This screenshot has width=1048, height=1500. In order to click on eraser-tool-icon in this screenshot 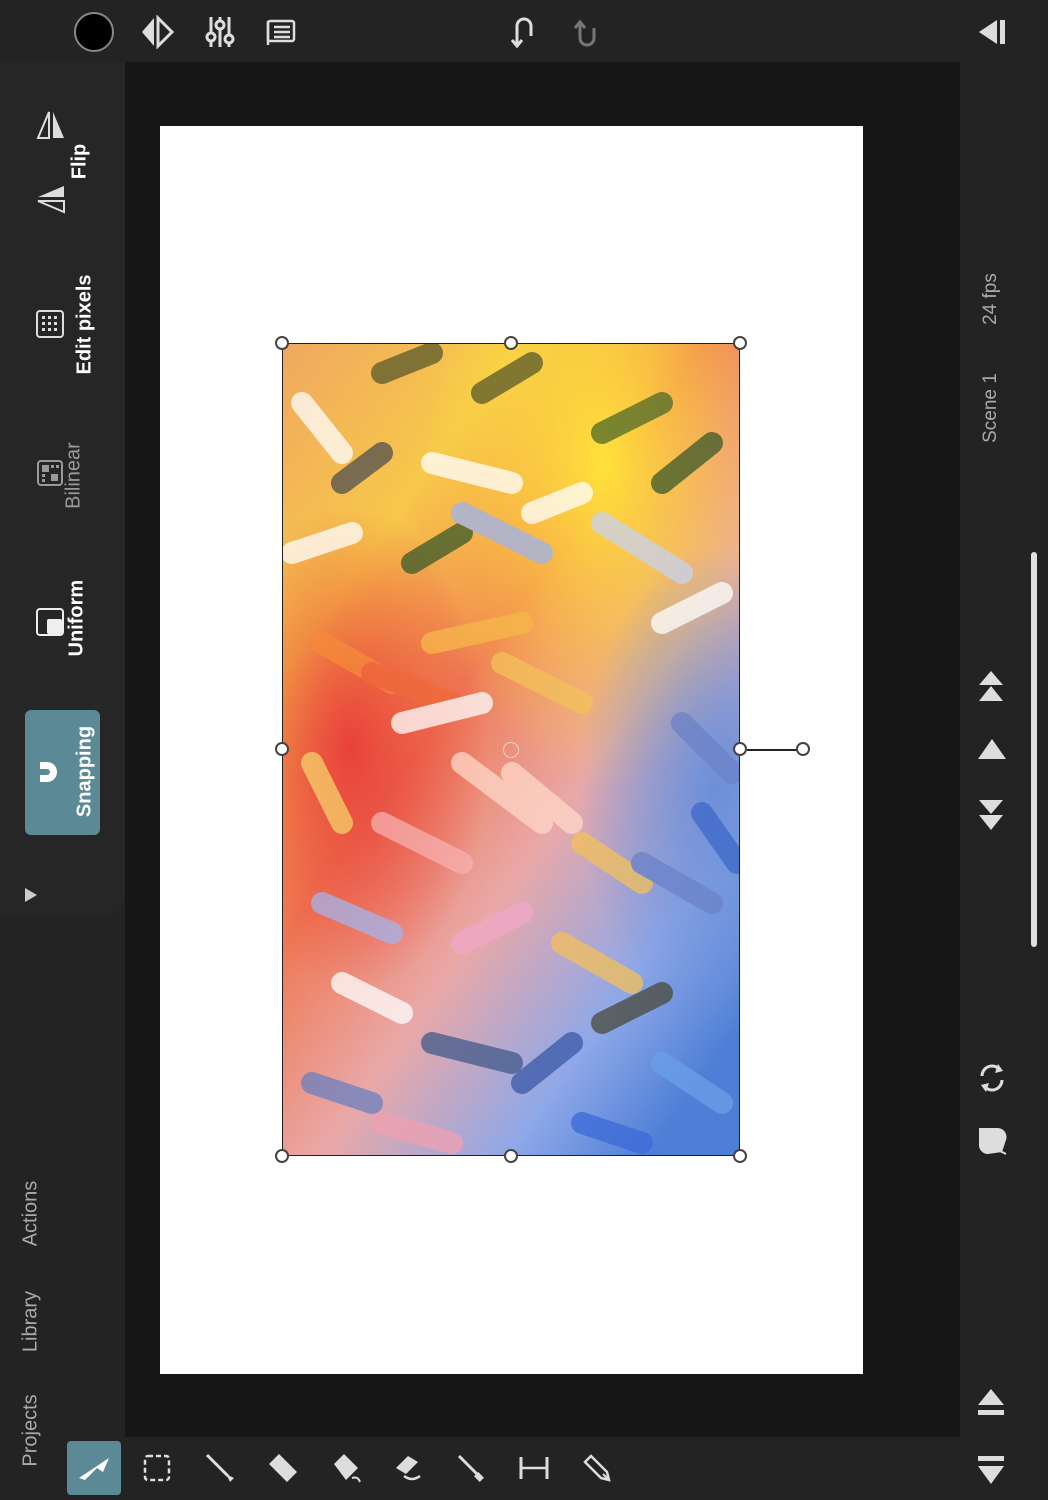, I will do `click(283, 1468)`.